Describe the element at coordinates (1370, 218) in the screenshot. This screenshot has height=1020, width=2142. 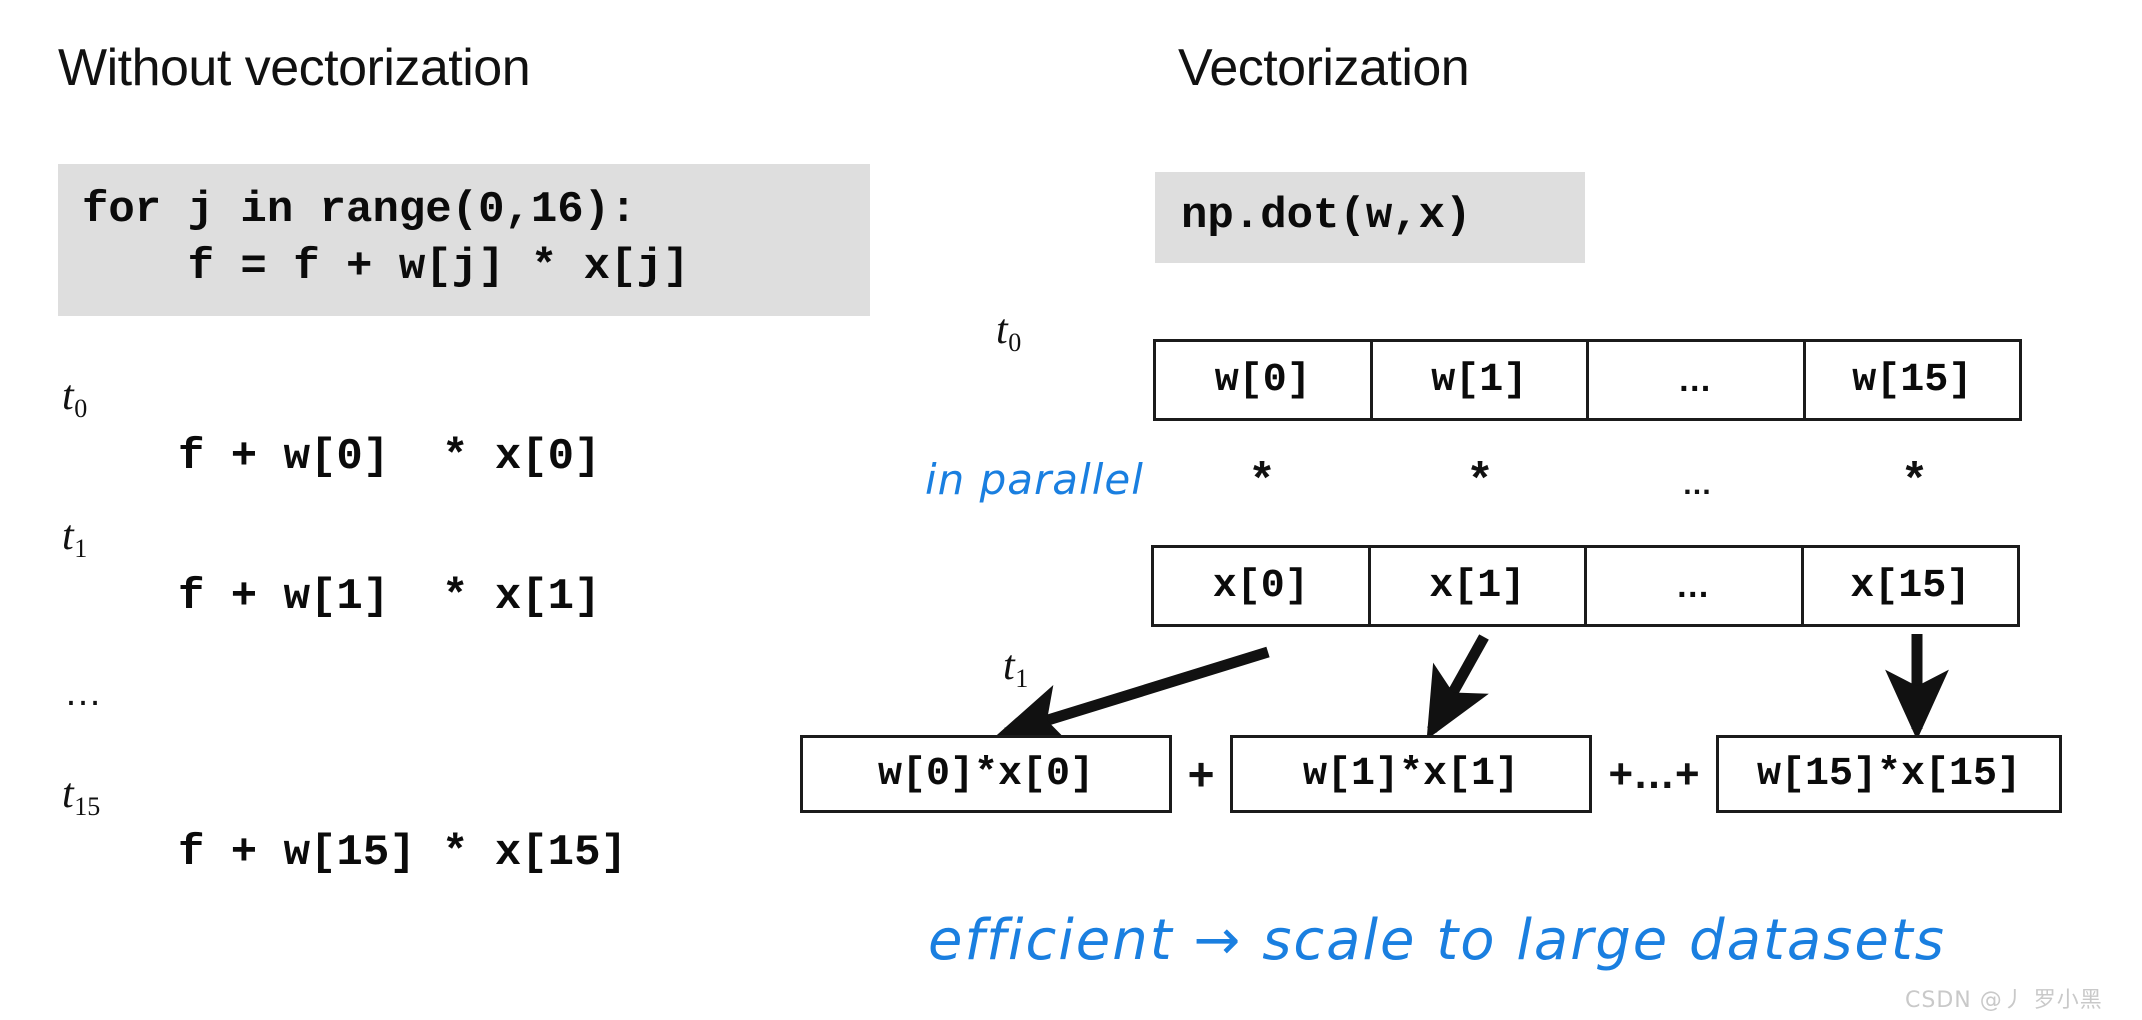
I see `right-panel-code-block: np.dot(w,x)` at that location.